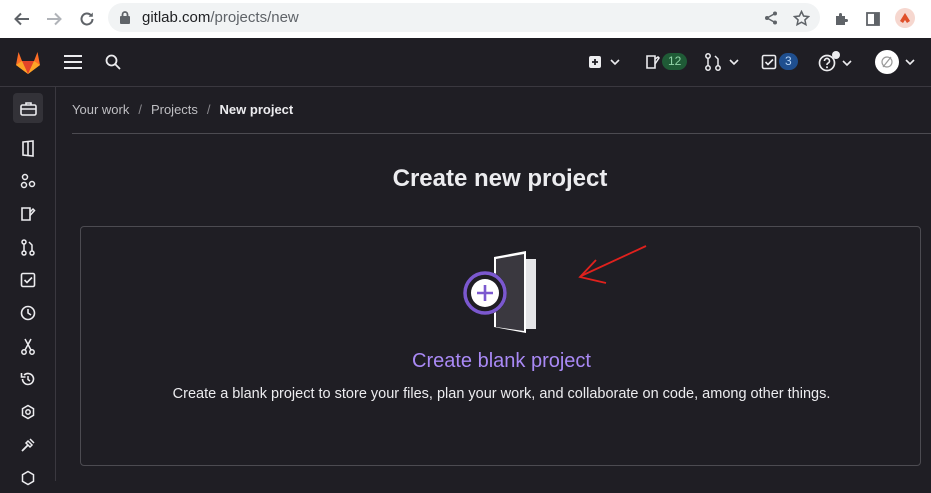 Image resolution: width=931 pixels, height=493 pixels. I want to click on todos-count-badge: 3, so click(788, 61).